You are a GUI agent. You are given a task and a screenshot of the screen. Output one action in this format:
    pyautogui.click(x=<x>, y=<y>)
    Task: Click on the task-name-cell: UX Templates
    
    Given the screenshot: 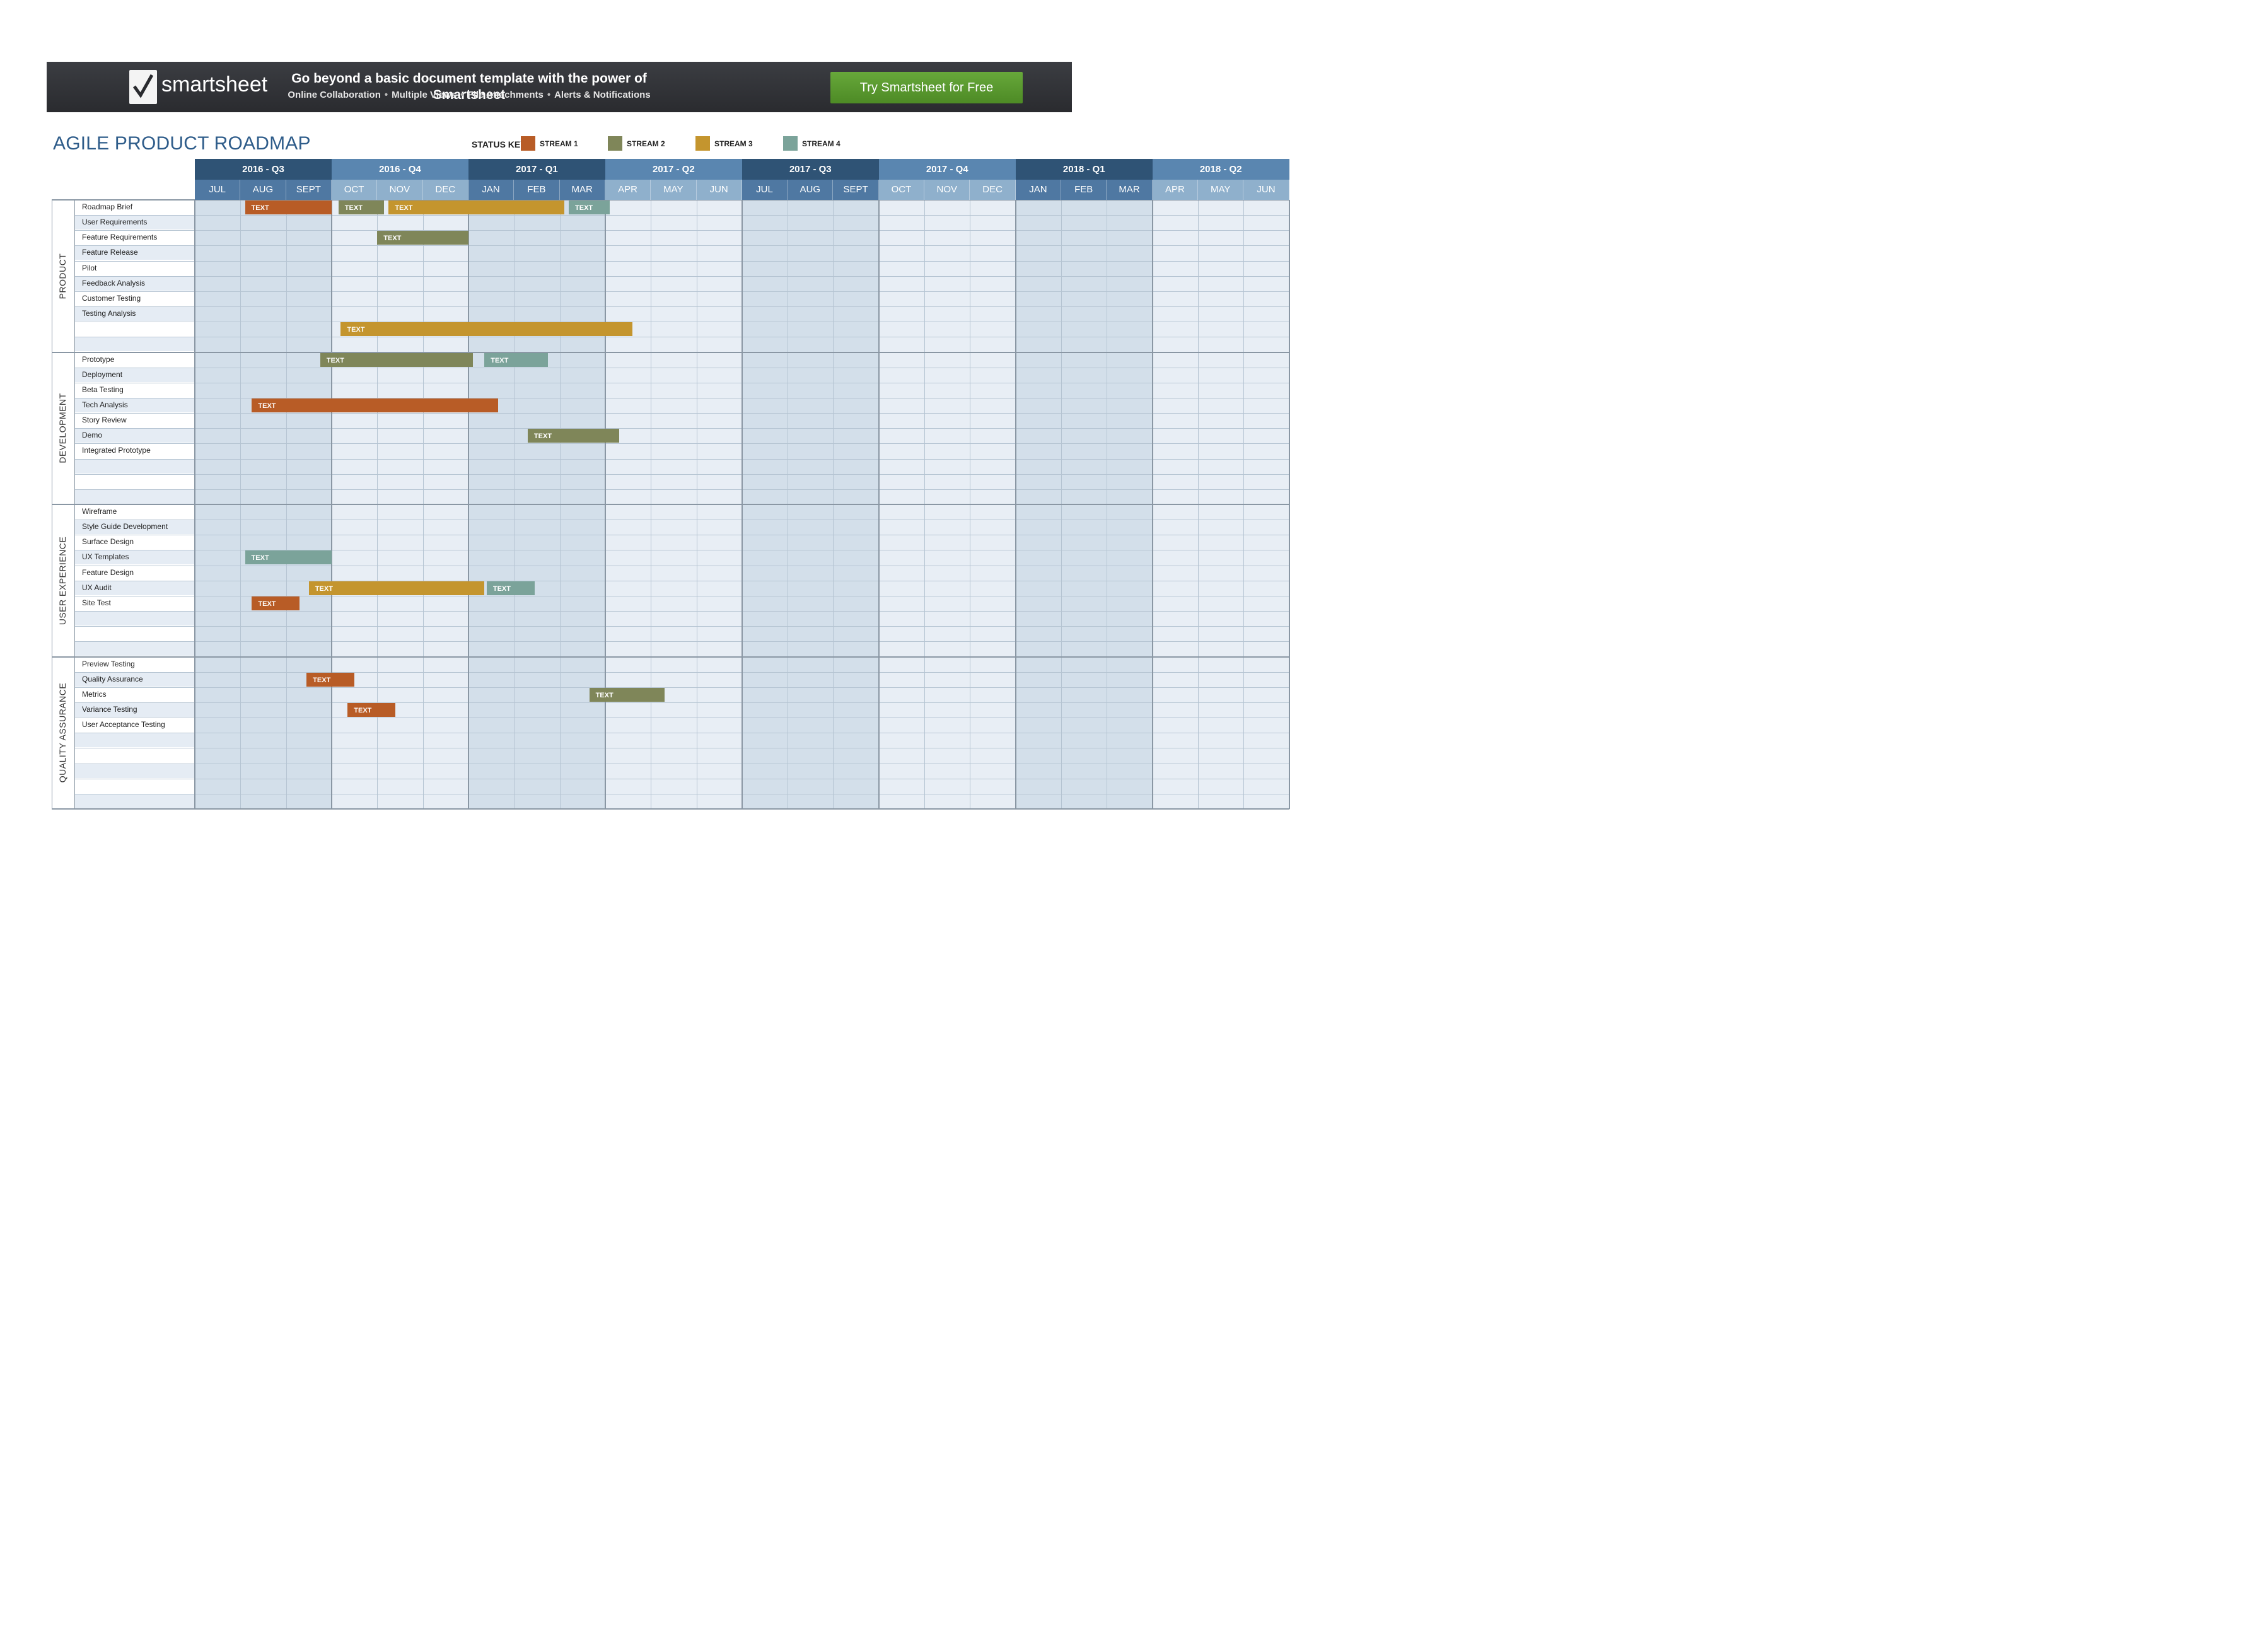 What is the action you would take?
    pyautogui.click(x=135, y=557)
    